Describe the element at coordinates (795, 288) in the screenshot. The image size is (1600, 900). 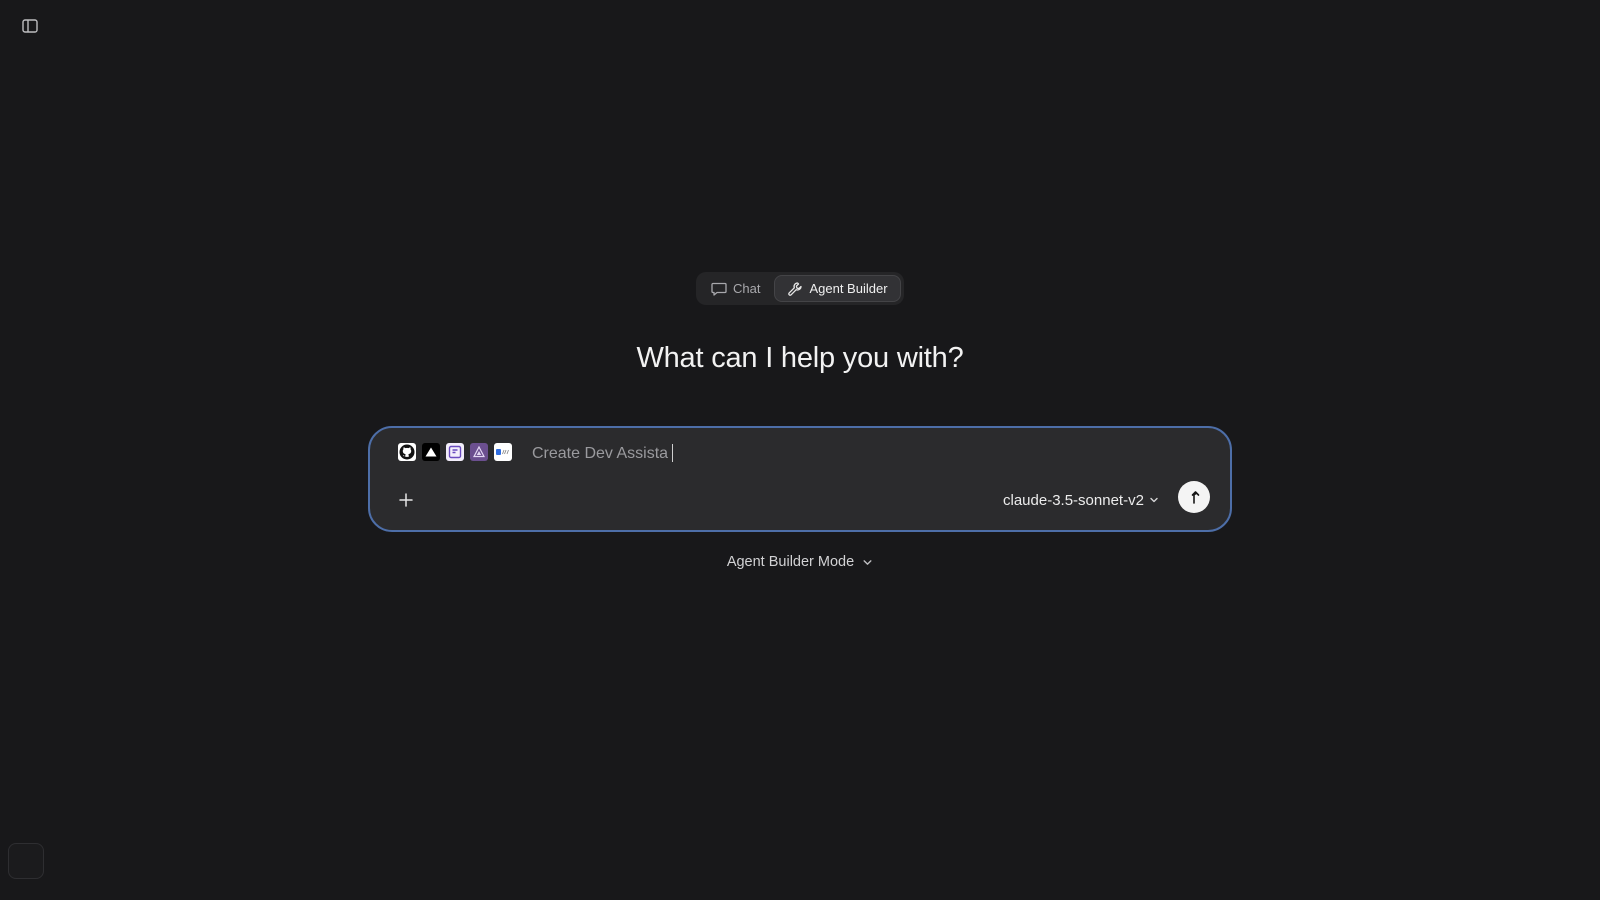
I see `wrench-icon` at that location.